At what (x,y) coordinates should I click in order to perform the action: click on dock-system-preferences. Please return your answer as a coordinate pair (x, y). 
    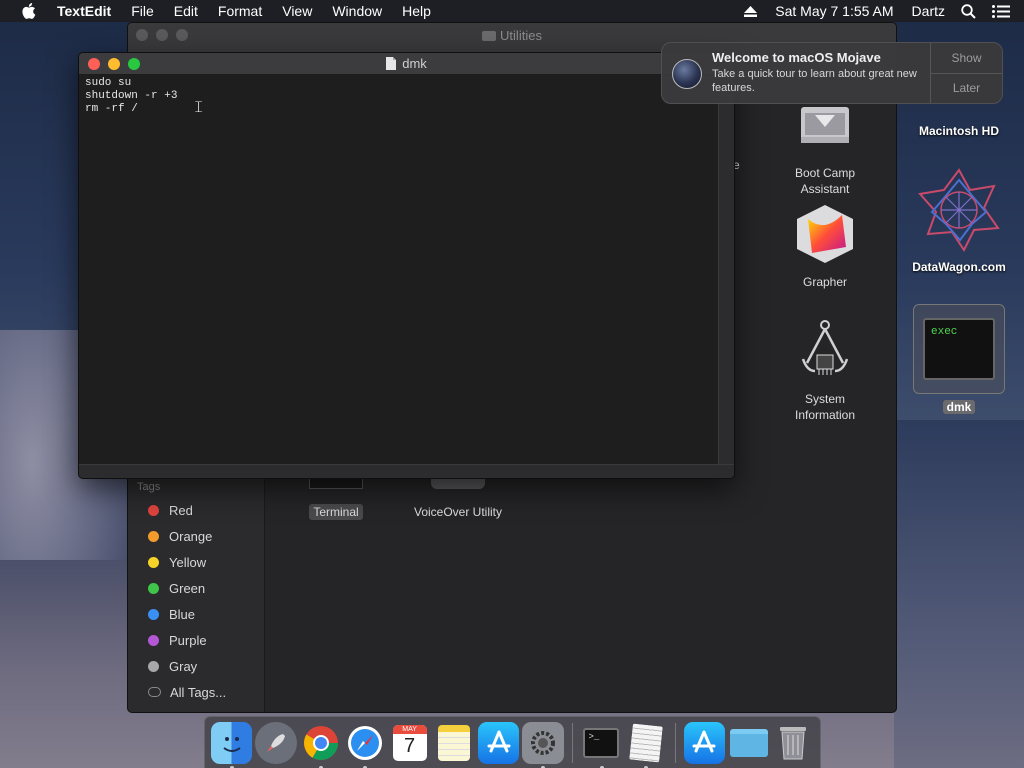
    Looking at the image, I should click on (543, 744).